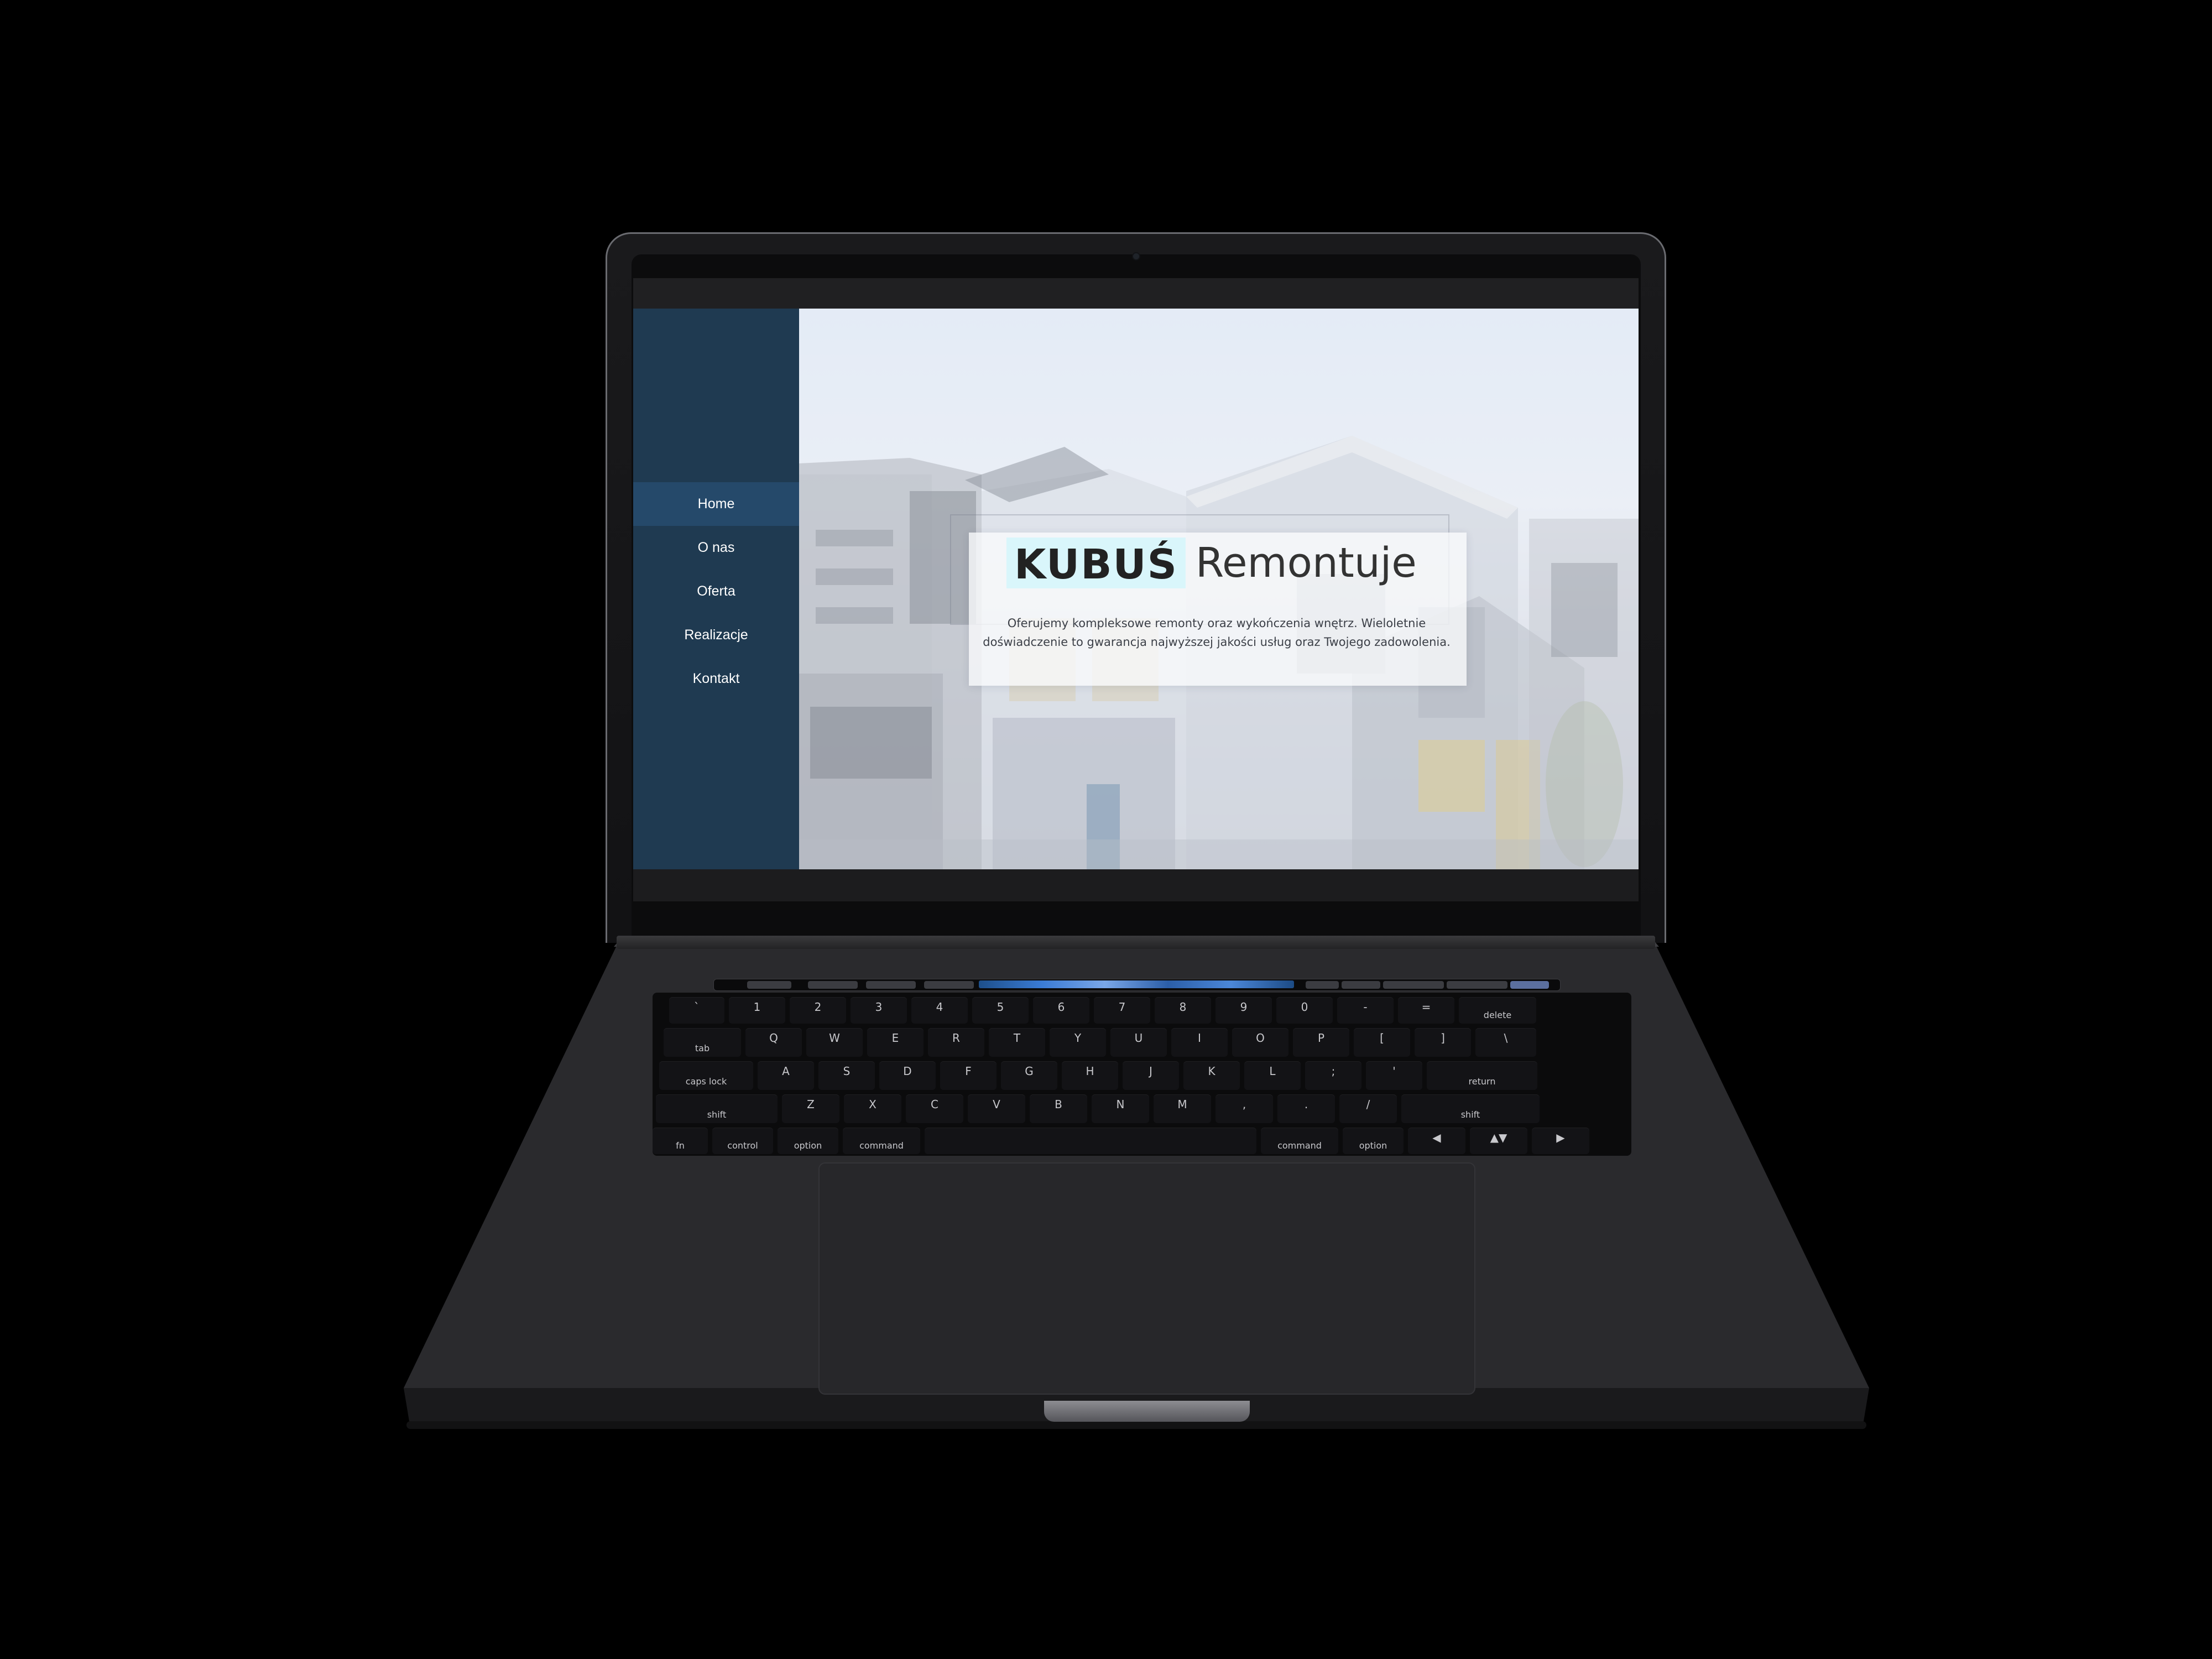  I want to click on key-arrow-up-down: ▲▼, so click(1498, 1141).